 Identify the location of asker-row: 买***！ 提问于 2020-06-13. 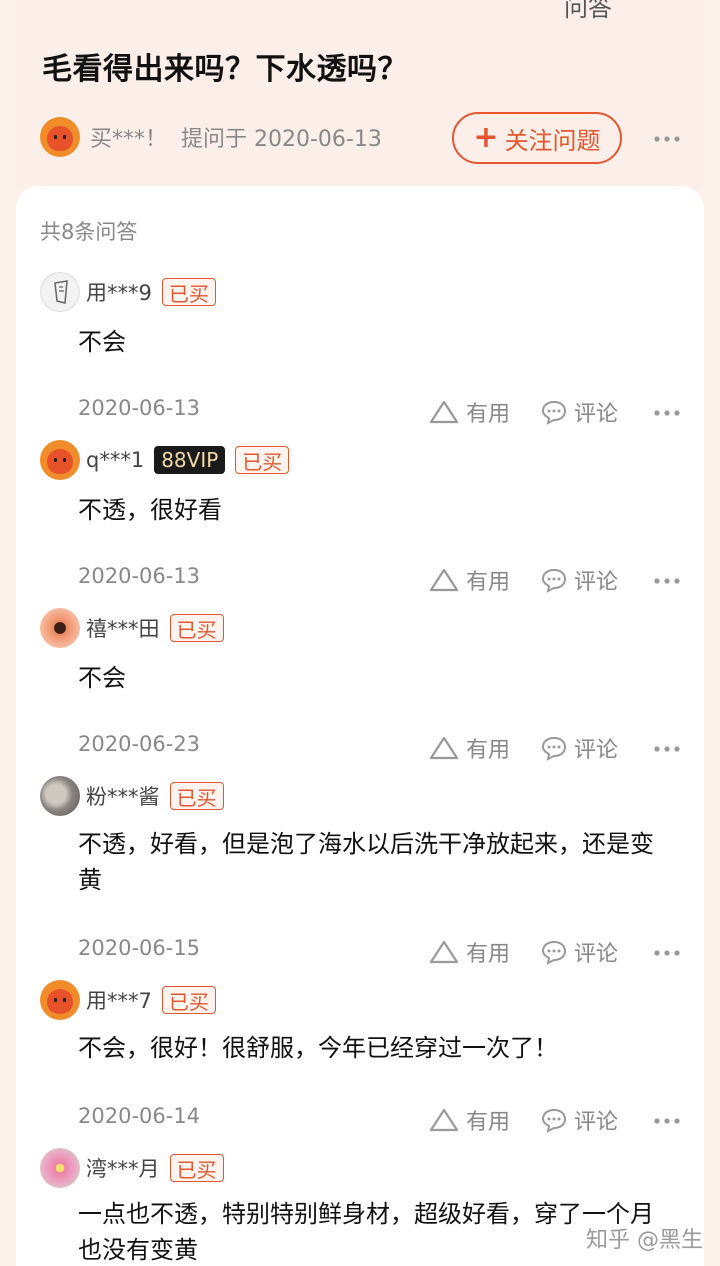
(211, 137).